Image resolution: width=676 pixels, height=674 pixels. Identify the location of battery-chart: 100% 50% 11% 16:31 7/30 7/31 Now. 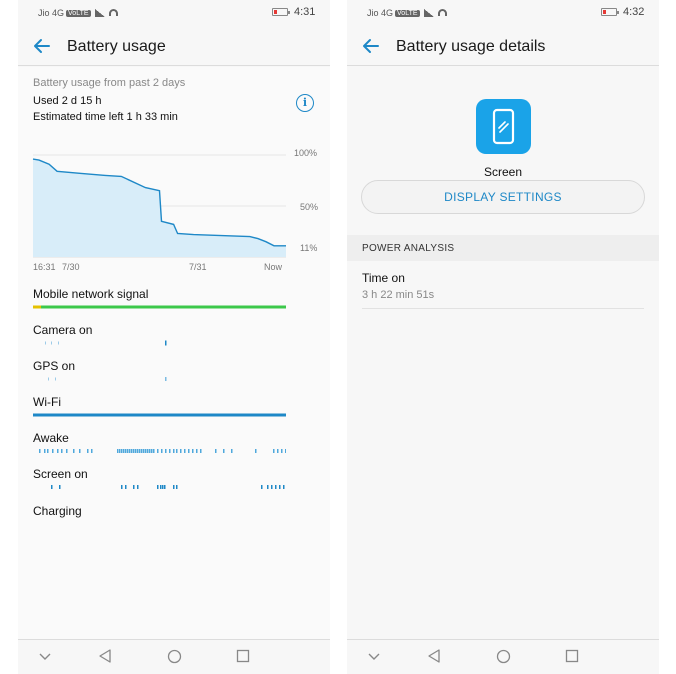
(174, 212).